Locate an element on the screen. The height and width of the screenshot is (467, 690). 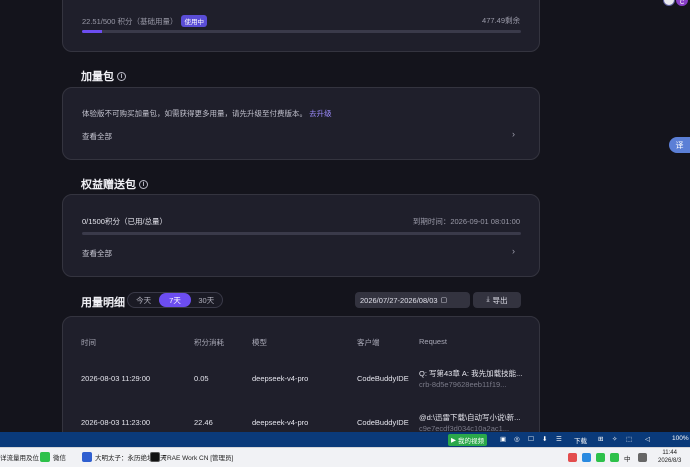
addon-section-title: 加量包 i is located at coordinates (103, 76).